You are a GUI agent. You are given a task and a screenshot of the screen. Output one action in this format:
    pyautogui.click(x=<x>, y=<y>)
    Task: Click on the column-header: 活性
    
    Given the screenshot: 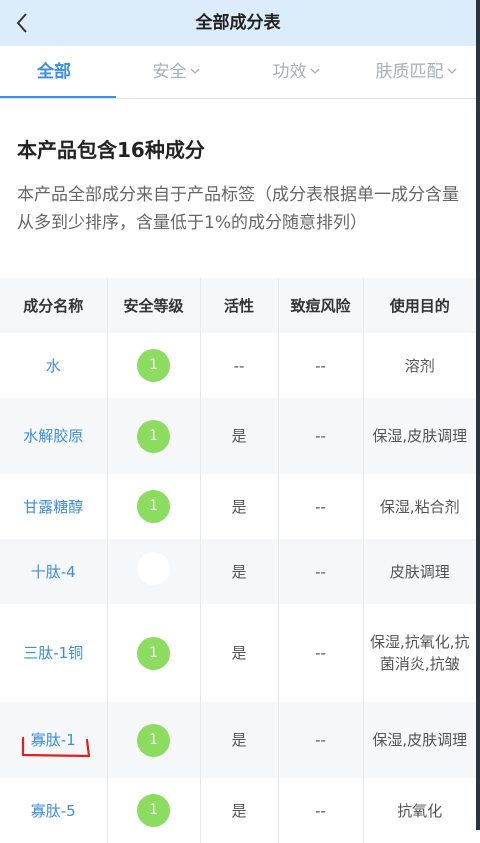 What is the action you would take?
    pyautogui.click(x=239, y=305)
    